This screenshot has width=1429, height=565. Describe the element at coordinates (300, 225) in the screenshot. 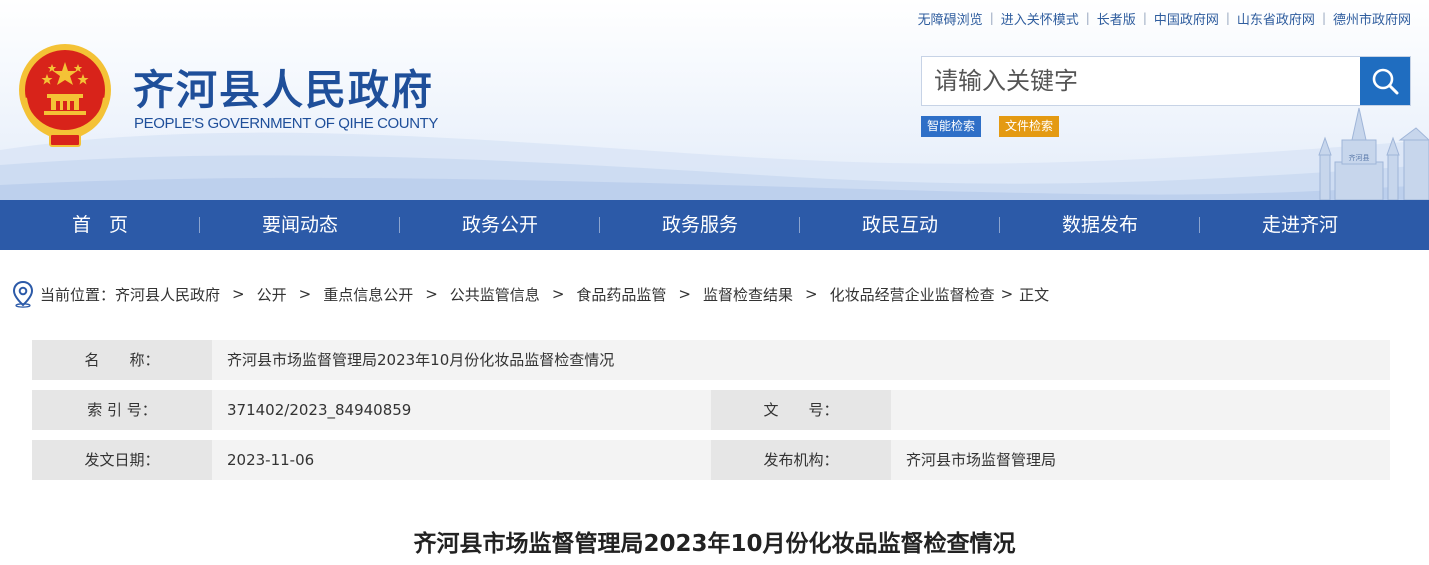

I see `nav-item-news: 要闻动态` at that location.